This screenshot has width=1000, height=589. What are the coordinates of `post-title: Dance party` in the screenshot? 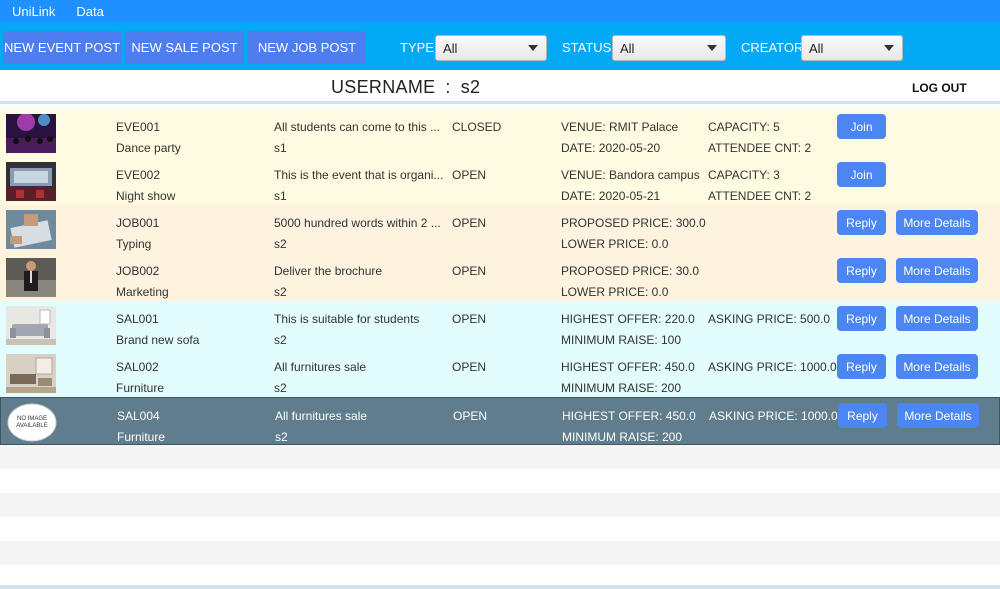 It's located at (148, 148).